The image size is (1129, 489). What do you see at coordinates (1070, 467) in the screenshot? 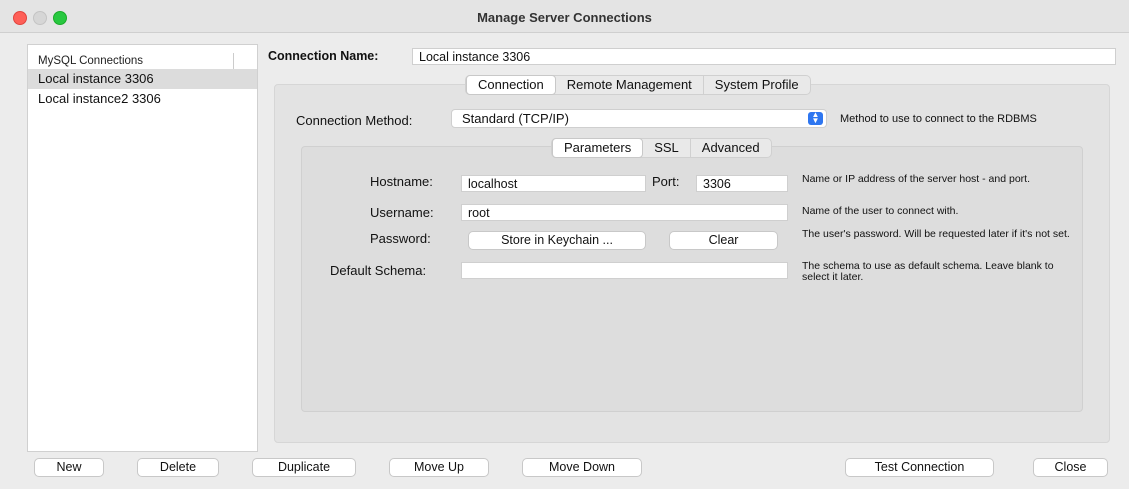
I see `close-dialog-button: Close` at bounding box center [1070, 467].